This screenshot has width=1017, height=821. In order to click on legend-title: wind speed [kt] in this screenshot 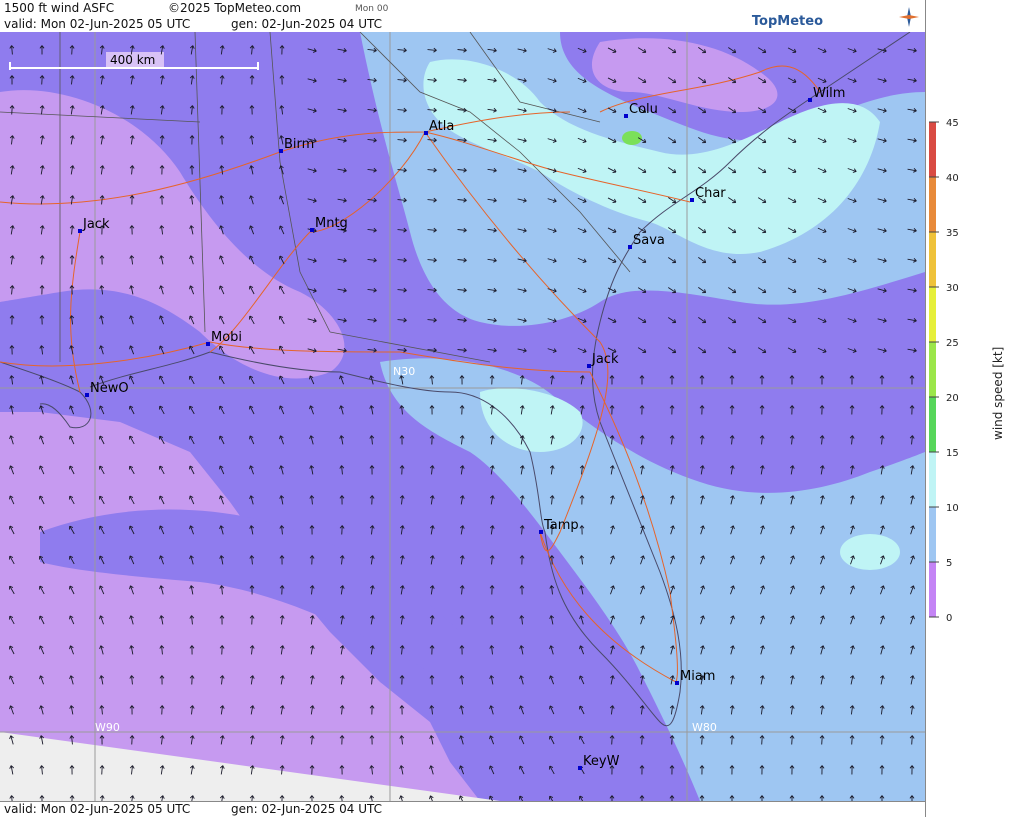, I will do `click(998, 393)`.